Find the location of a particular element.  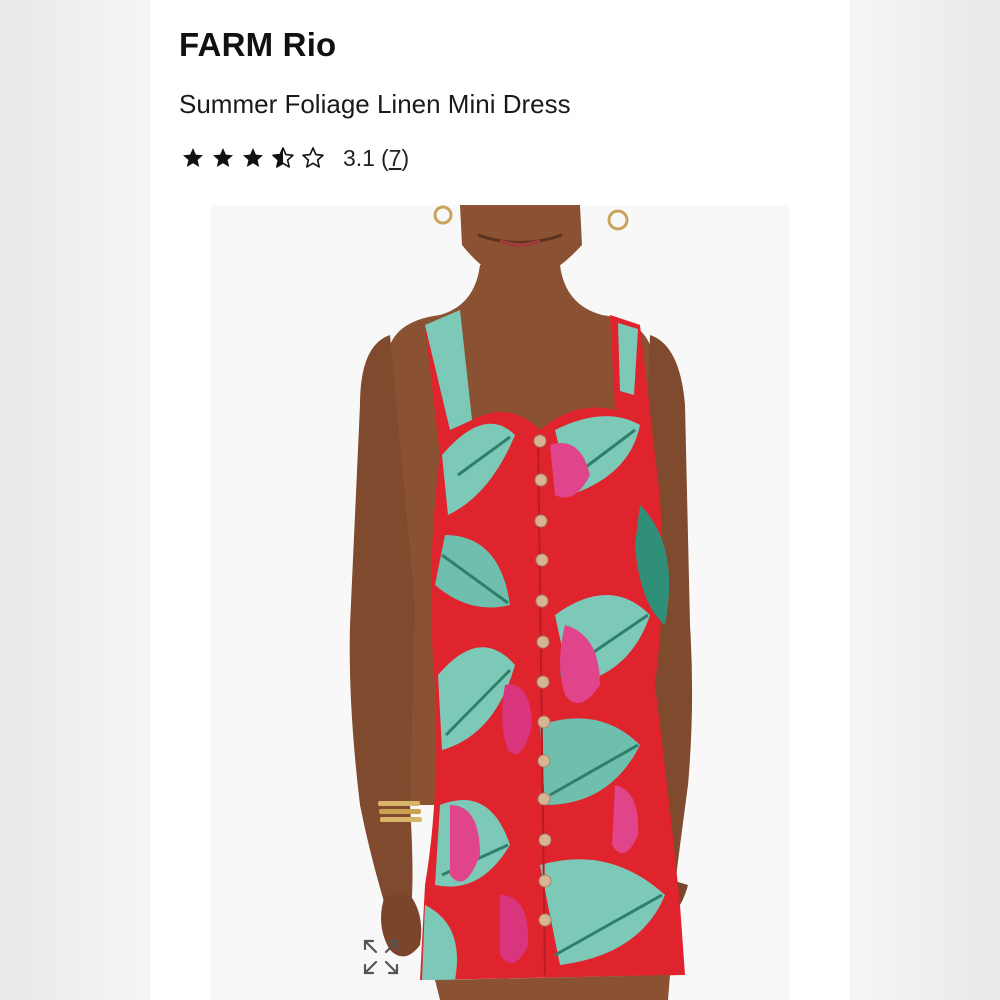

expand-icon is located at coordinates (381, 957).